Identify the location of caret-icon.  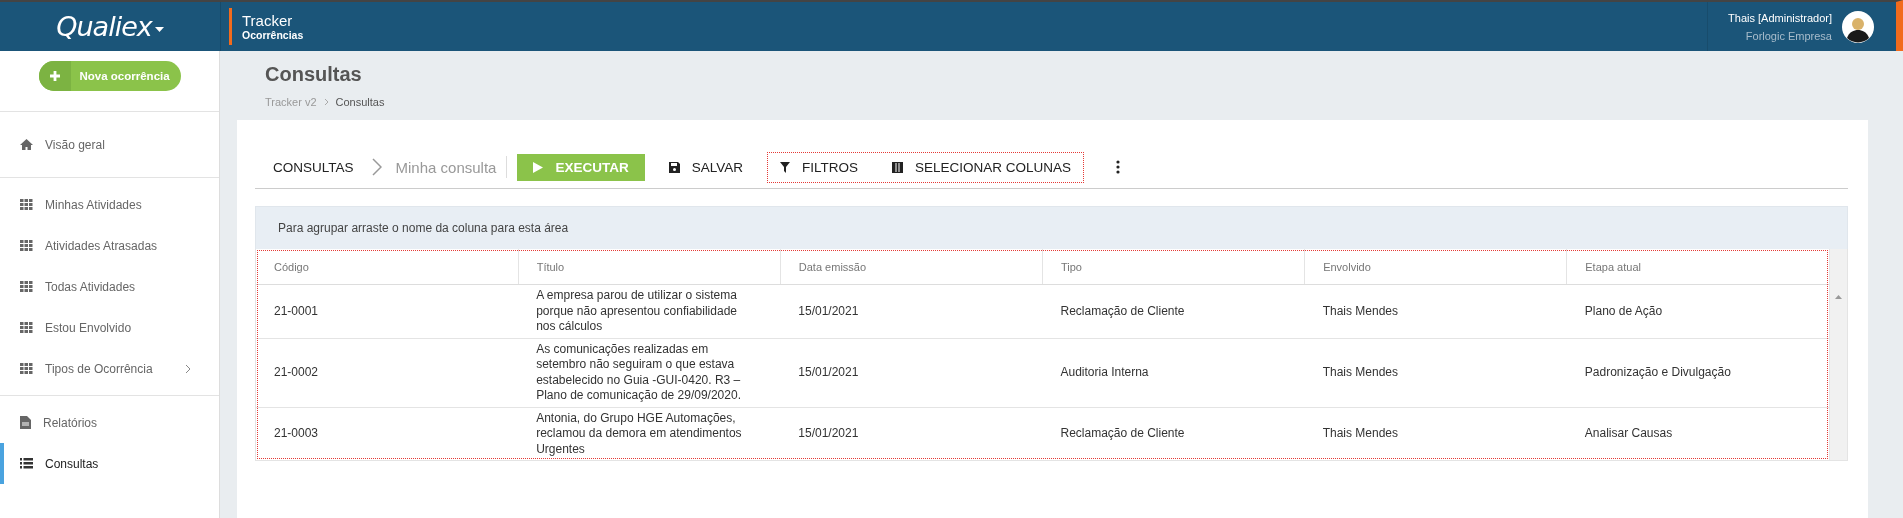
(159, 29).